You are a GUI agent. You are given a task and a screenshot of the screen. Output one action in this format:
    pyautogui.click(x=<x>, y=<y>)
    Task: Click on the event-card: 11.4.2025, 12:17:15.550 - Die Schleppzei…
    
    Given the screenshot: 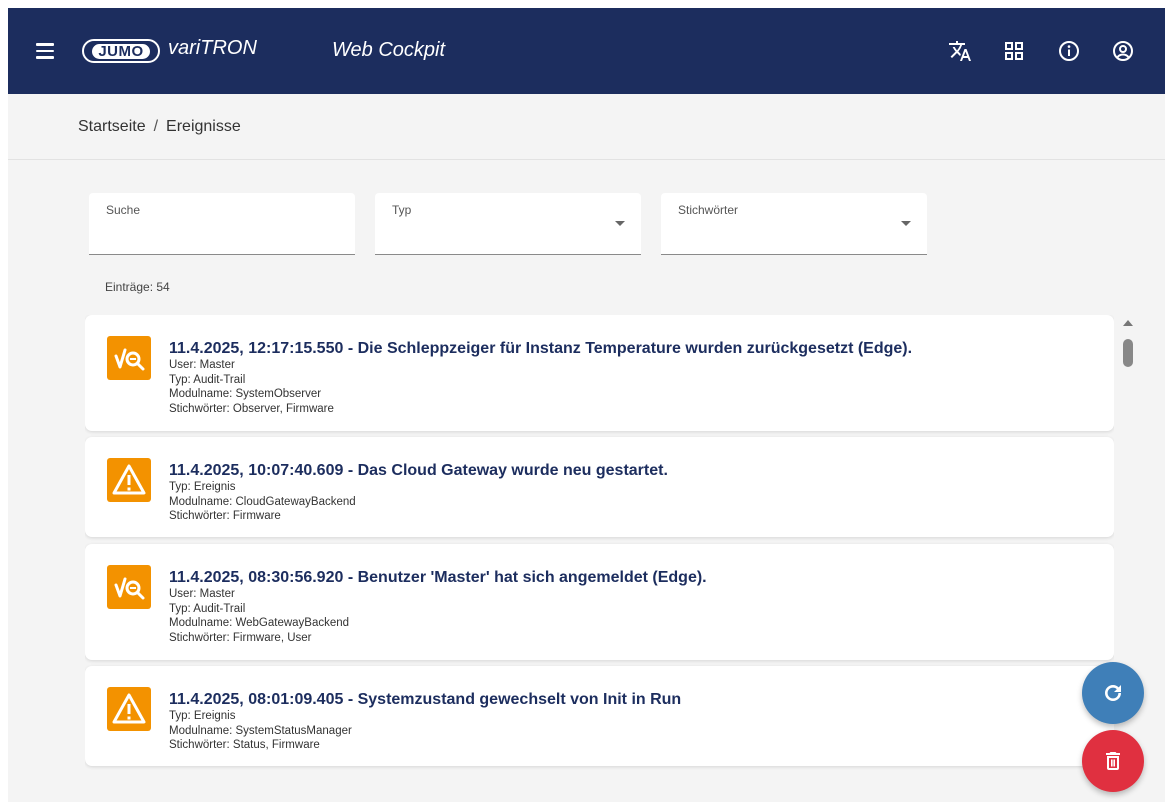 What is the action you would take?
    pyautogui.click(x=599, y=373)
    